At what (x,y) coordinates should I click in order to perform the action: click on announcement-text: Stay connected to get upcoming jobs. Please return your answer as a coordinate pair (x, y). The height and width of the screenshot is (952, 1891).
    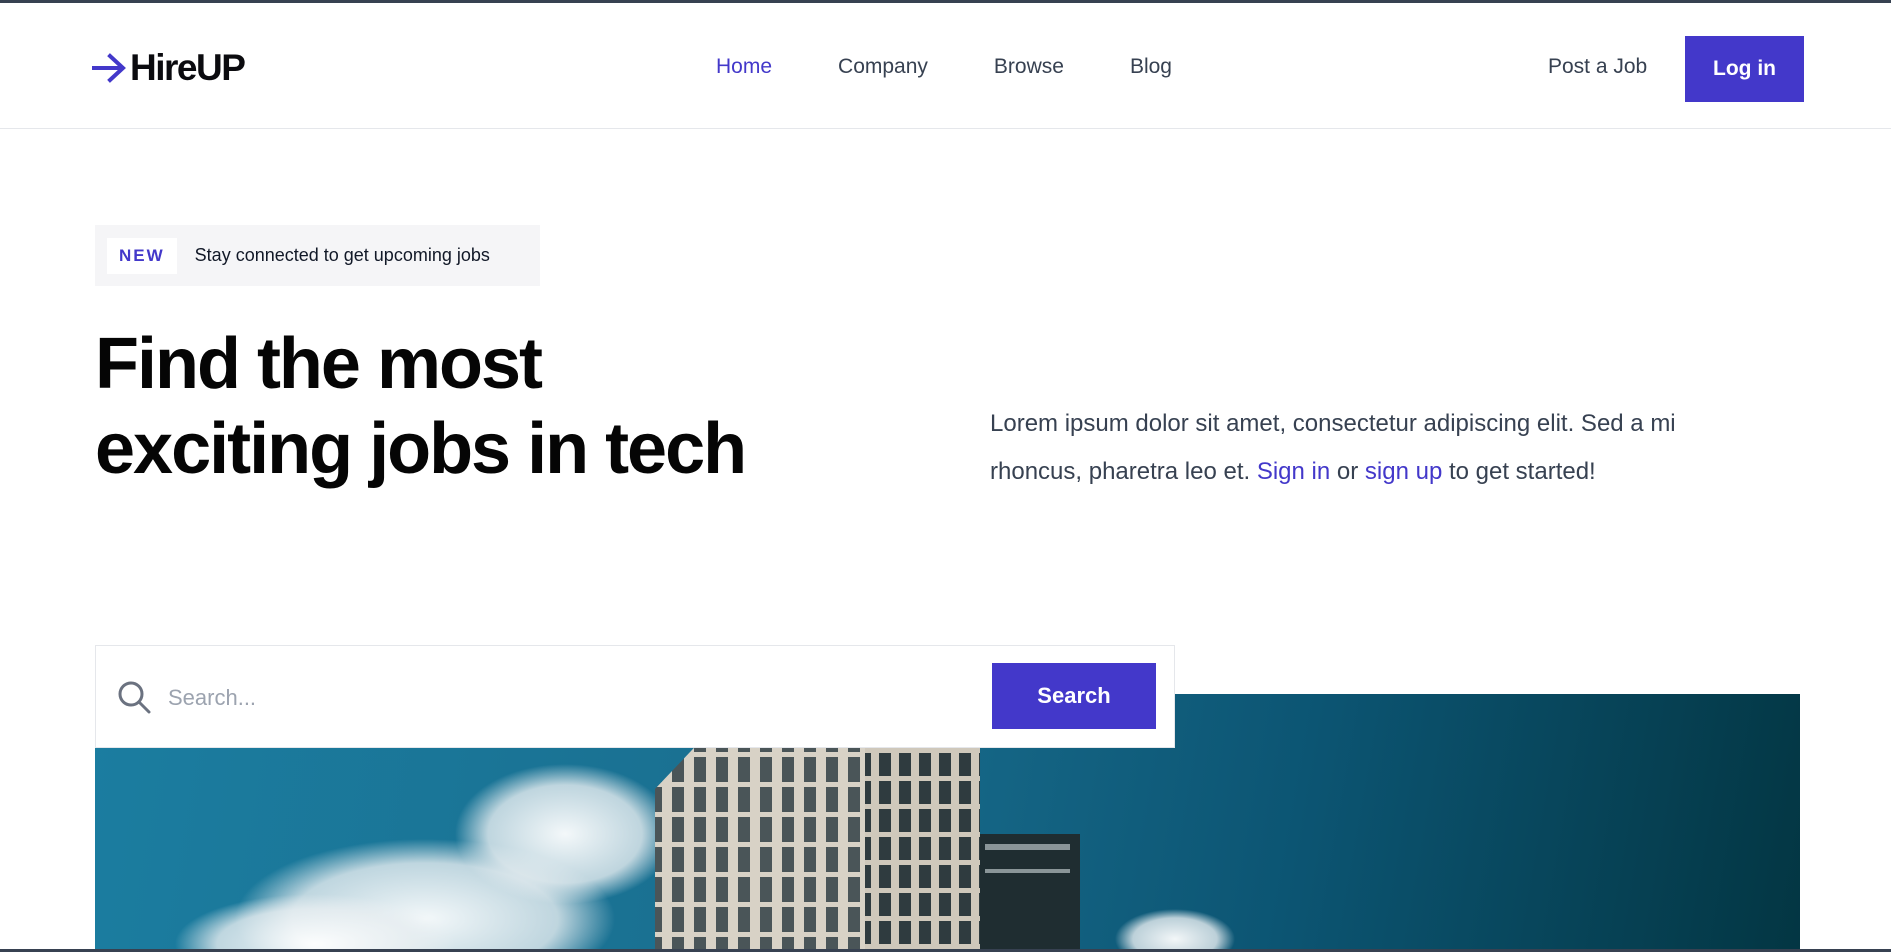
    Looking at the image, I should click on (342, 255).